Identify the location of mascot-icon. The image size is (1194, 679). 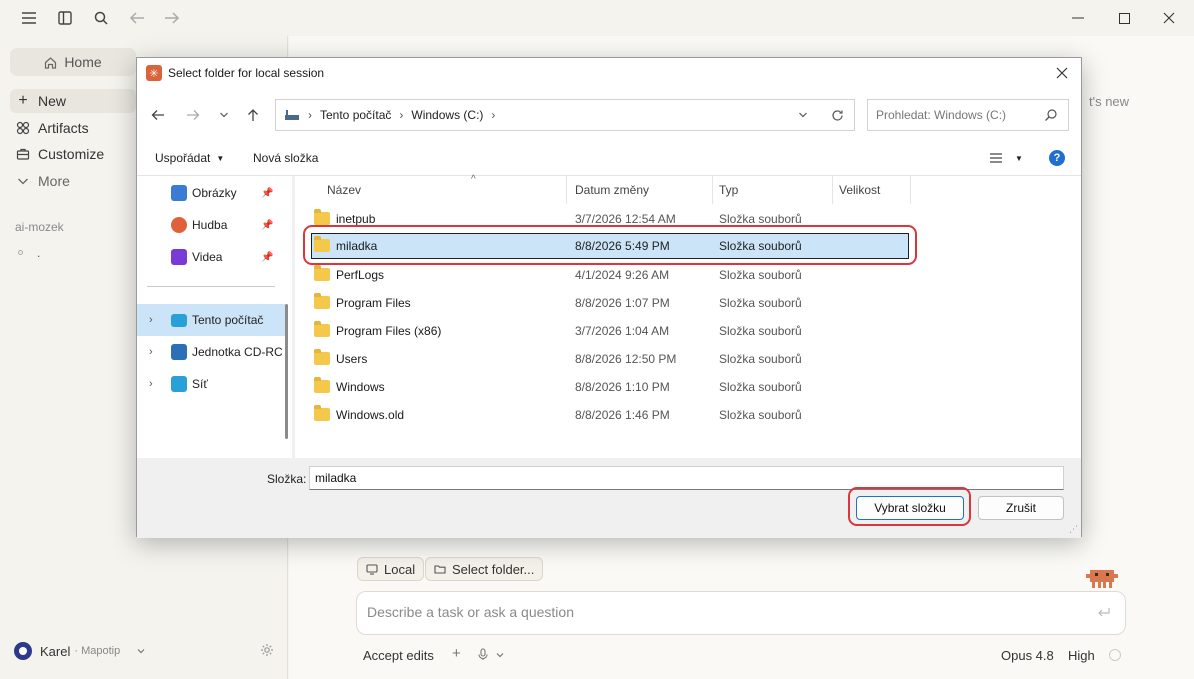
(1102, 579).